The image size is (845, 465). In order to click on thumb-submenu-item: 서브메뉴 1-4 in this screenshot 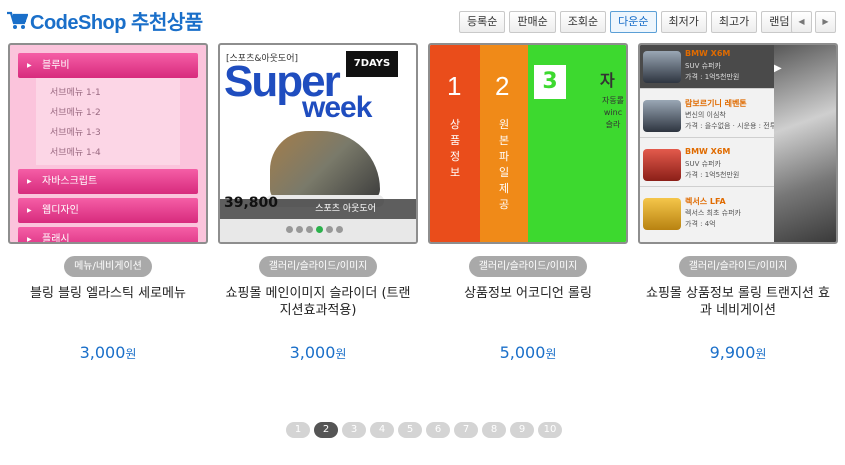, I will do `click(75, 153)`.